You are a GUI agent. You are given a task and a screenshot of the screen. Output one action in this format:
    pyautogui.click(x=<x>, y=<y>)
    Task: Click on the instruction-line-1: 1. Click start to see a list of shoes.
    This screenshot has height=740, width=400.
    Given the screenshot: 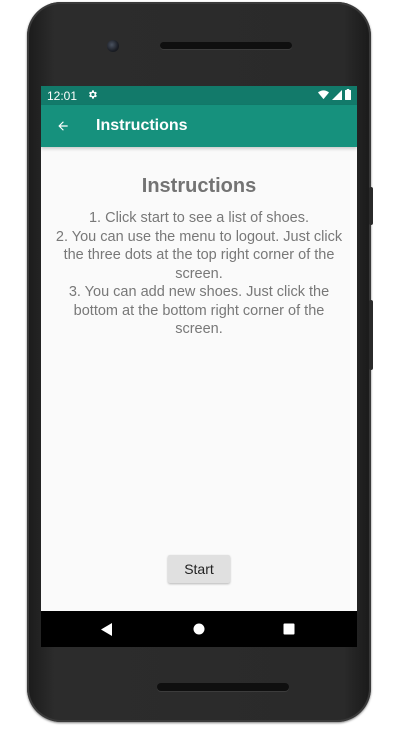 What is the action you would take?
    pyautogui.click(x=198, y=218)
    